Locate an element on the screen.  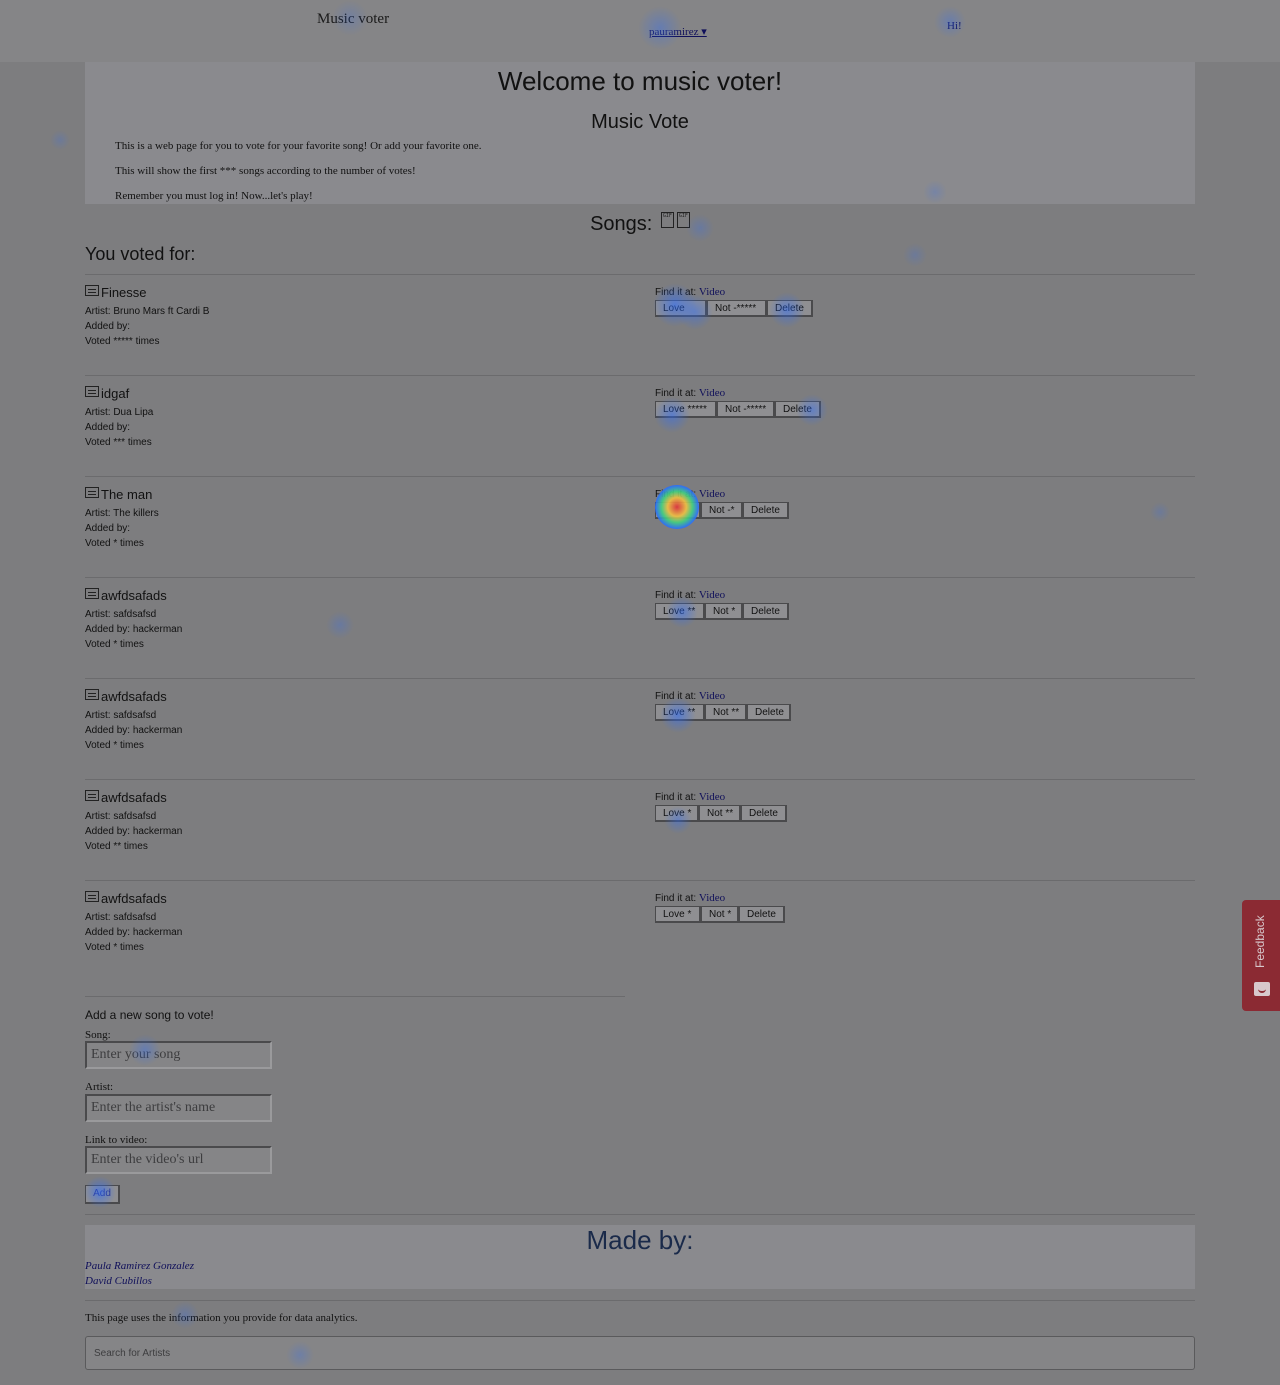
song-field-label: Song: is located at coordinates (98, 1035).